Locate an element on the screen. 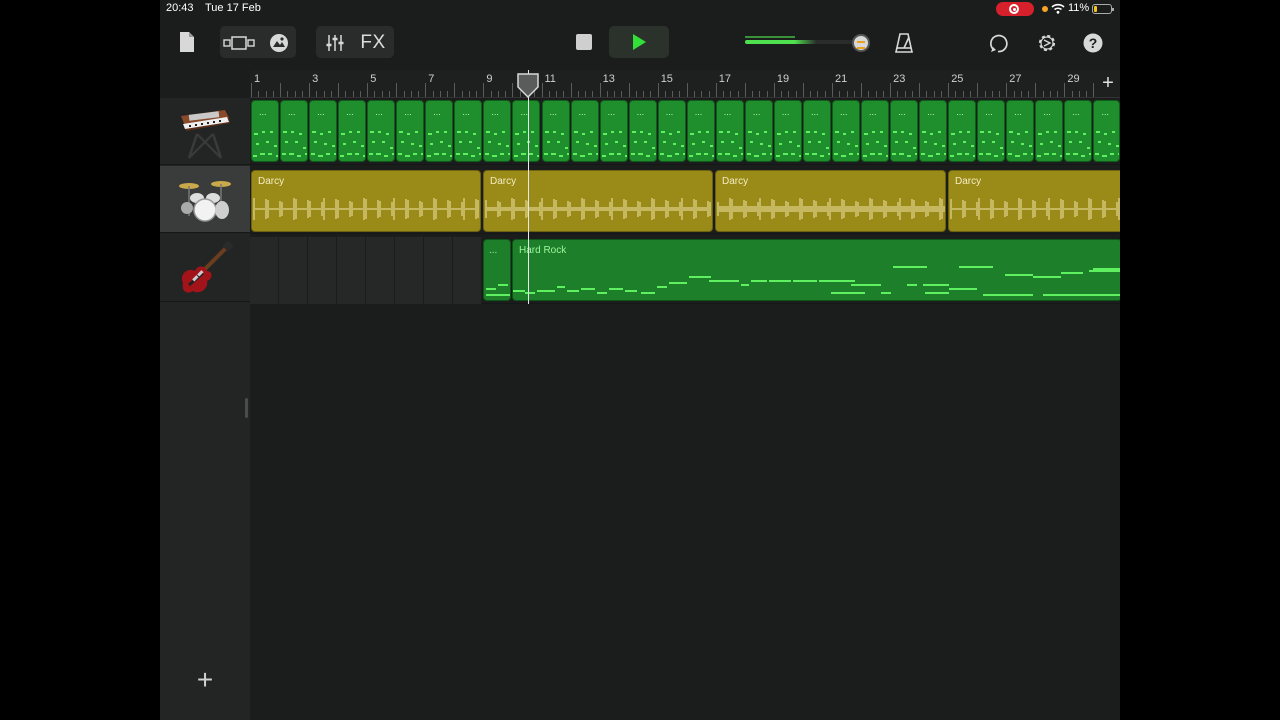 Image resolution: width=1280 pixels, height=720 pixels. metronome-icon is located at coordinates (904, 43).